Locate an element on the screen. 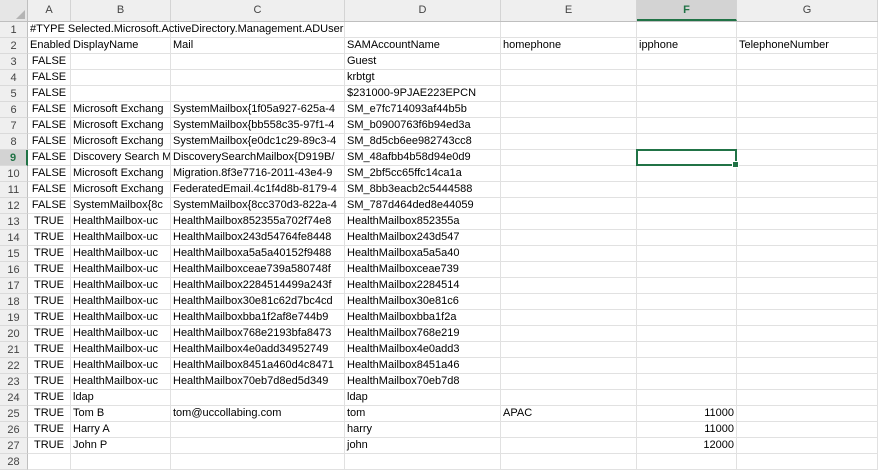  cell-f6 is located at coordinates (687, 109).